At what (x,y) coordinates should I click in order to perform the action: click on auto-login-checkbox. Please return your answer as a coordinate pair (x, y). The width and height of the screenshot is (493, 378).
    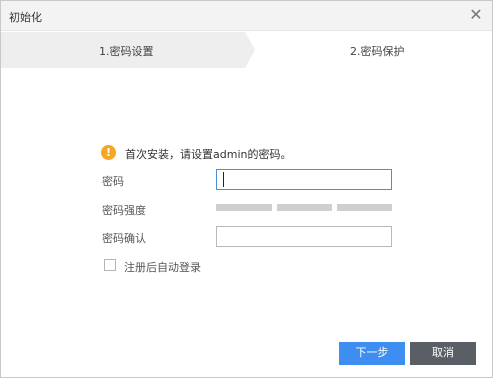
    Looking at the image, I should click on (110, 265).